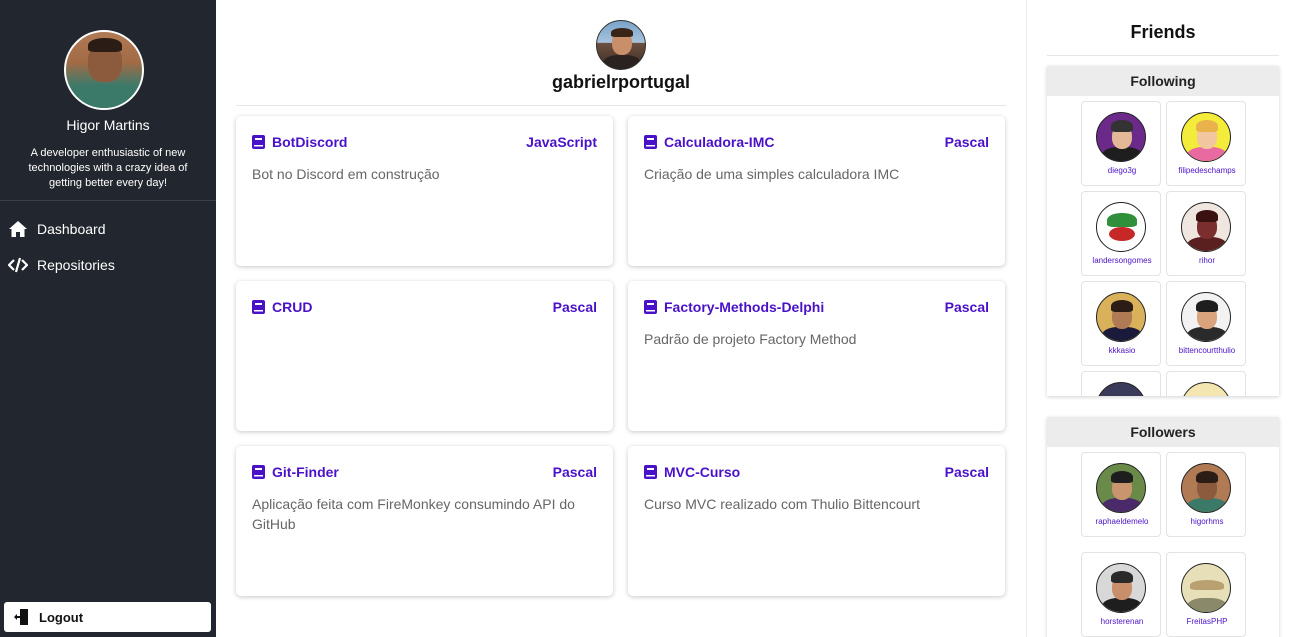 This screenshot has height=637, width=1298. I want to click on logout-button: Logout, so click(107, 617).